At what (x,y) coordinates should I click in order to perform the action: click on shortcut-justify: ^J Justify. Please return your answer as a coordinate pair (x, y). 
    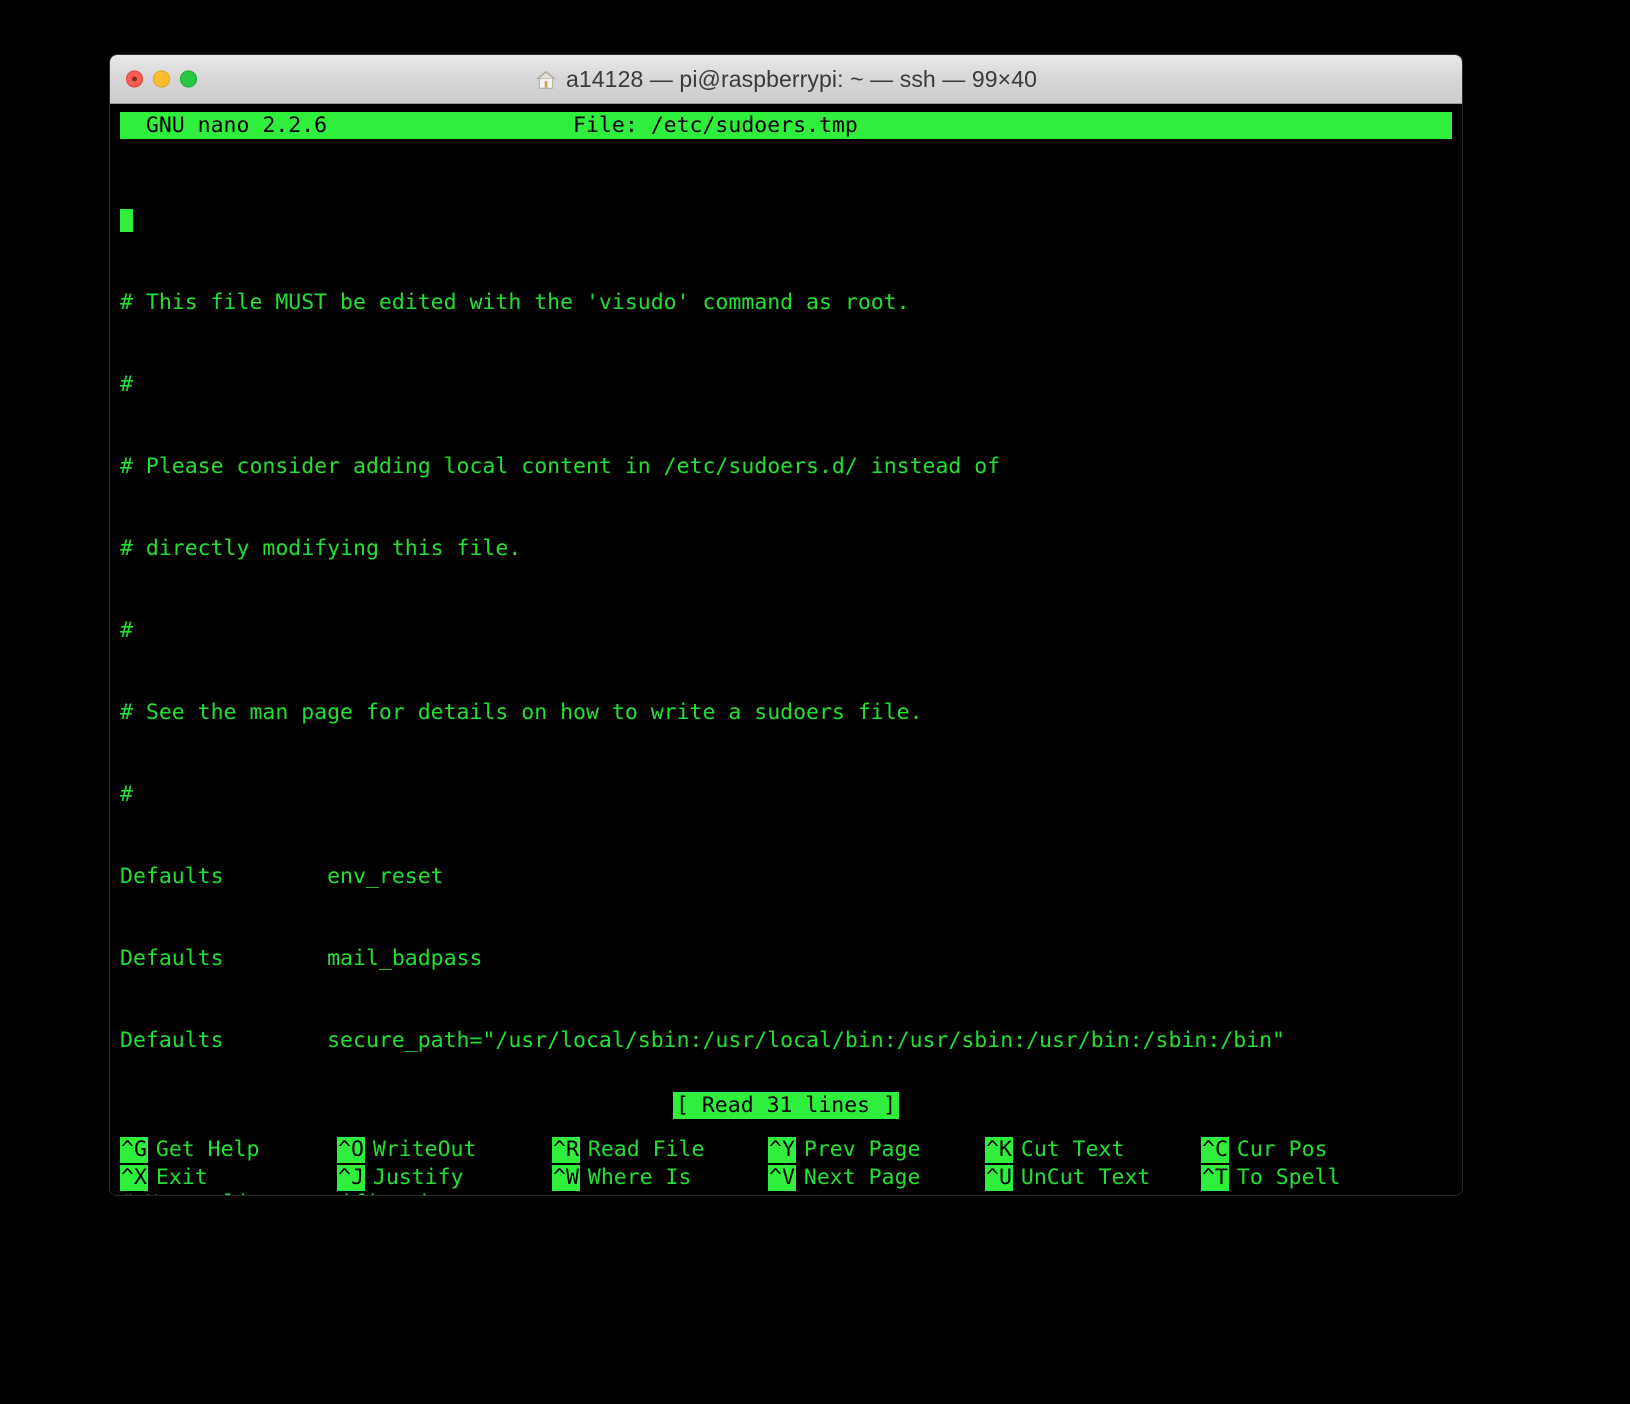
    Looking at the image, I should click on (444, 1177).